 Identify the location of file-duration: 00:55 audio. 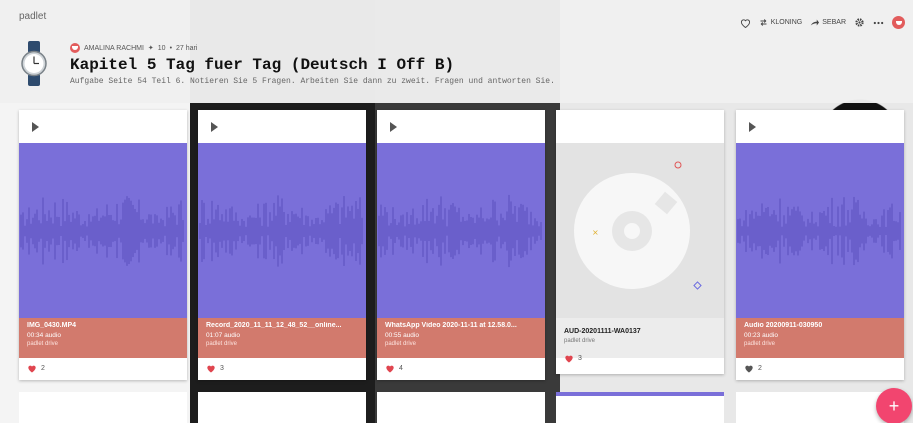
(402, 335).